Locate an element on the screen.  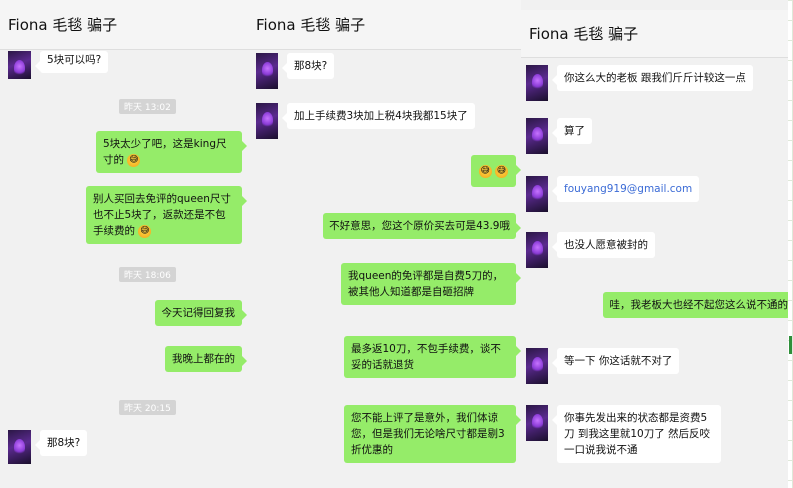
message-row: 😅 😅 is located at coordinates (495, 171).